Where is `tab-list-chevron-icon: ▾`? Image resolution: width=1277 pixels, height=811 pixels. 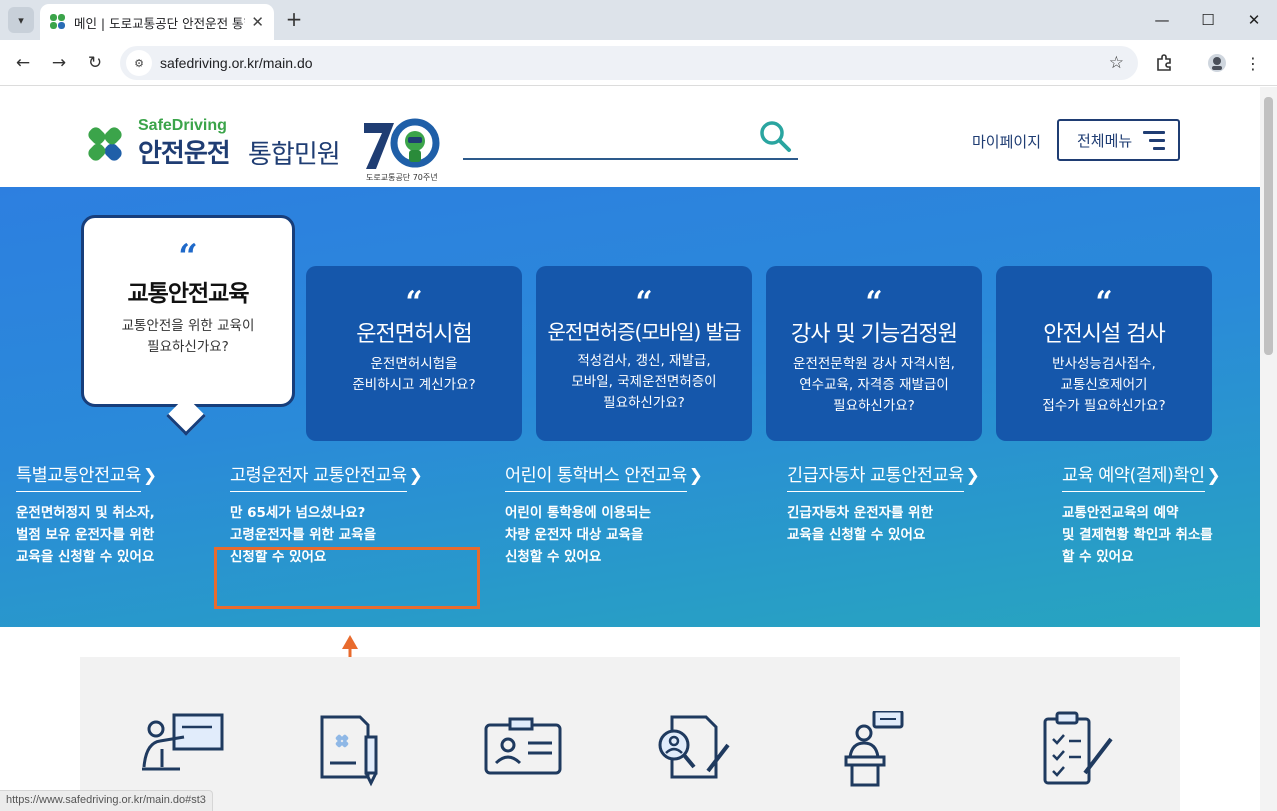 tab-list-chevron-icon: ▾ is located at coordinates (21, 20).